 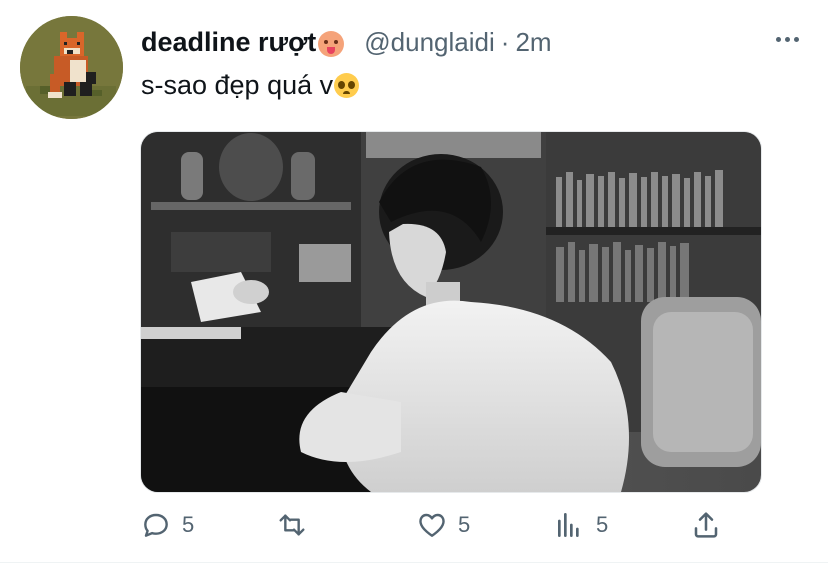 What do you see at coordinates (581, 525) in the screenshot?
I see `views-button: 5` at bounding box center [581, 525].